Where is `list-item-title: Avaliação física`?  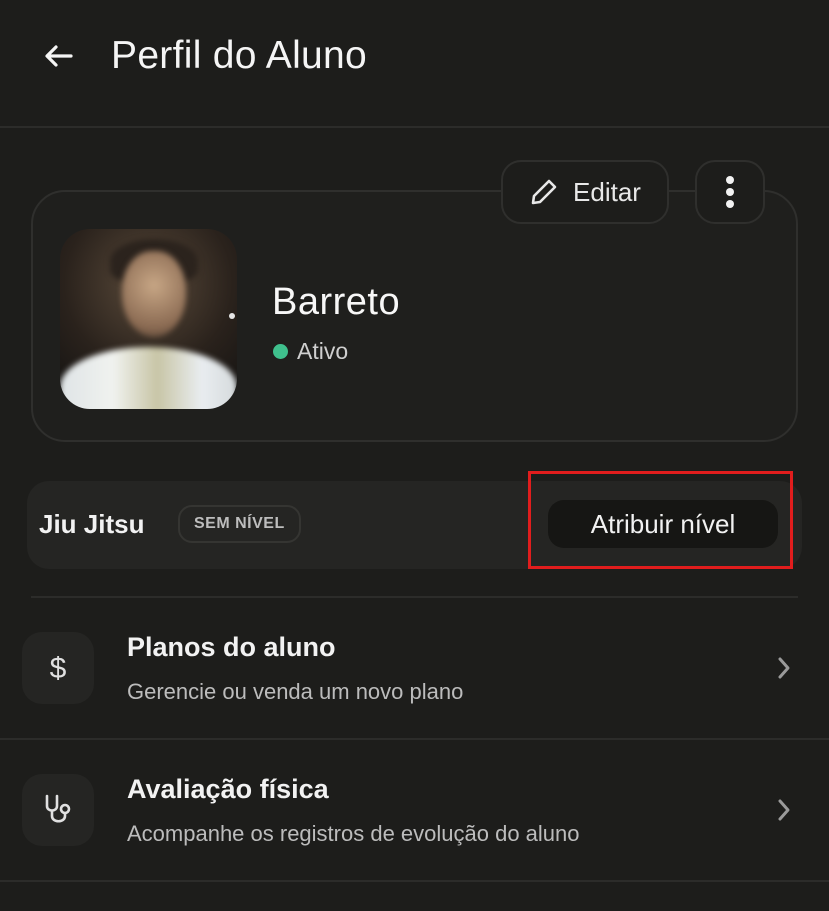
list-item-title: Avaliação física is located at coordinates (228, 789).